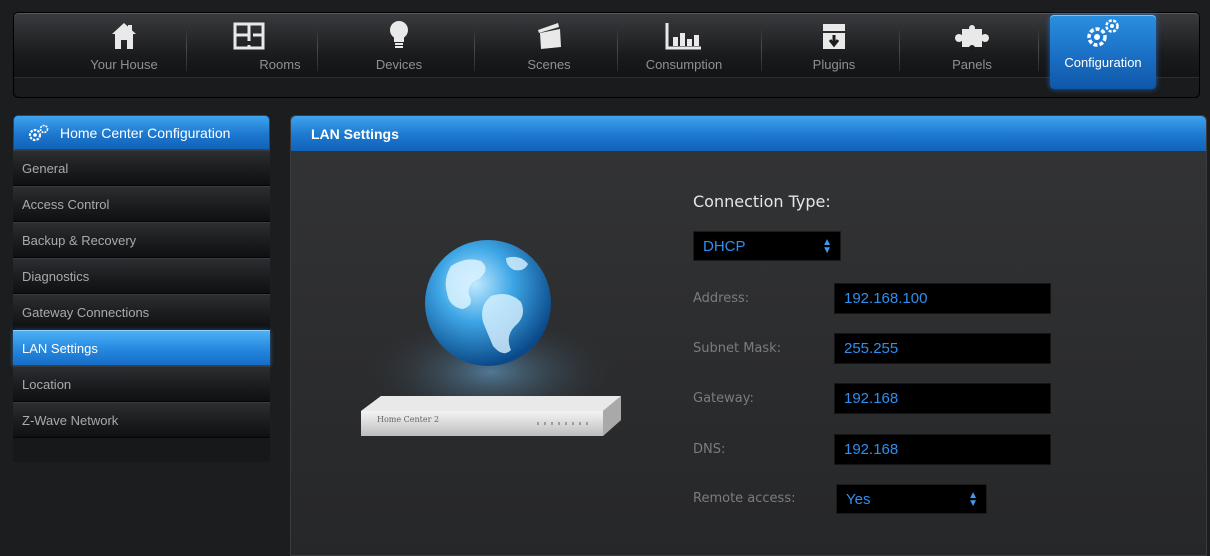 The width and height of the screenshot is (1210, 556). Describe the element at coordinates (858, 499) in the screenshot. I see `remote-access-value: Yes` at that location.